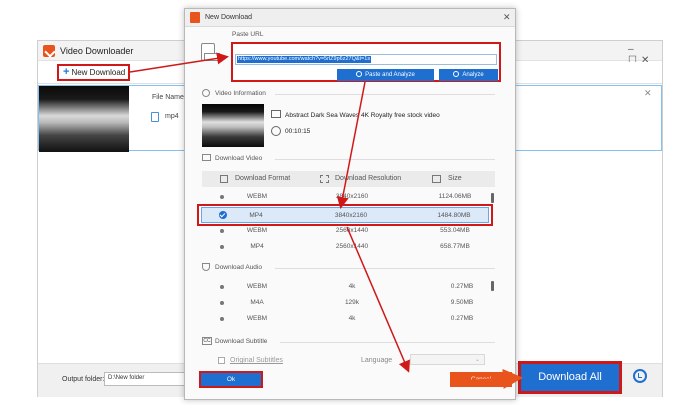  What do you see at coordinates (352, 302) in the screenshot?
I see `row-bitrate: 129k` at bounding box center [352, 302].